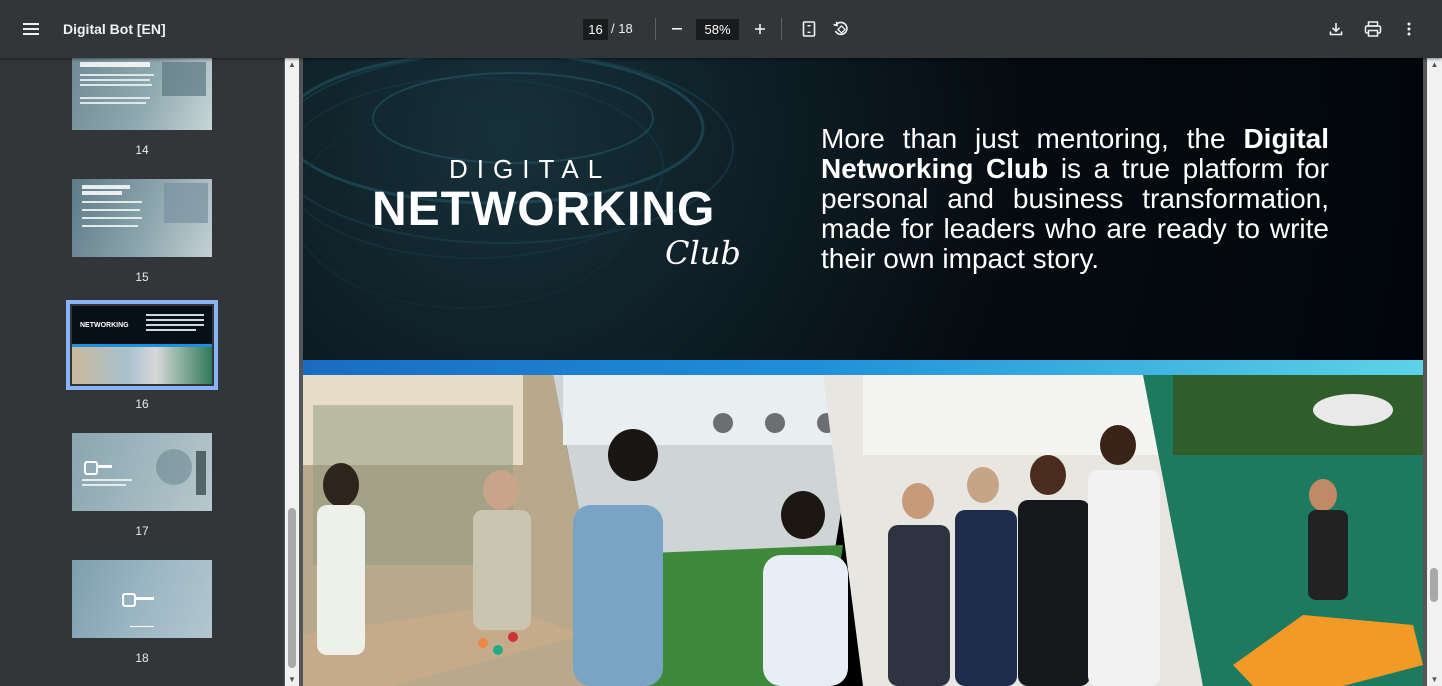 Image resolution: width=1442 pixels, height=686 pixels. I want to click on rotate-icon, so click(840, 28).